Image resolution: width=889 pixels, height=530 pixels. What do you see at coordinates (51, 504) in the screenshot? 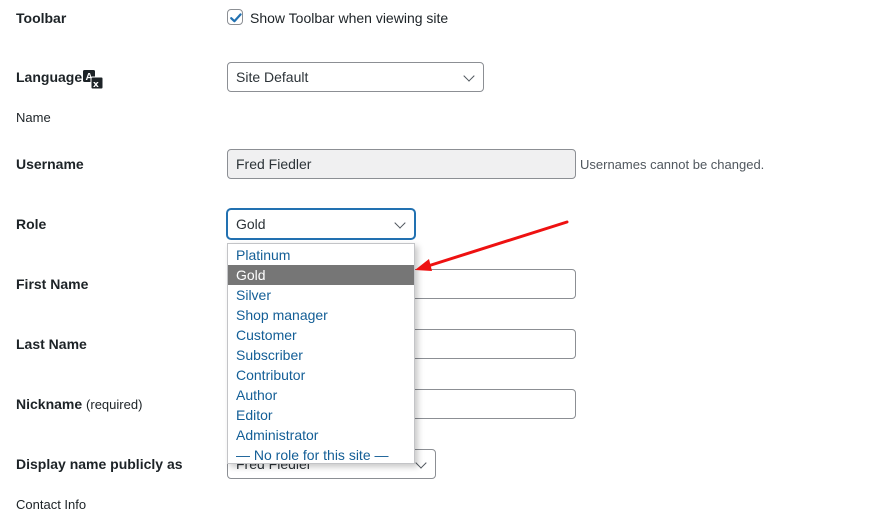
I see `contact-info-heading: Contact Info` at bounding box center [51, 504].